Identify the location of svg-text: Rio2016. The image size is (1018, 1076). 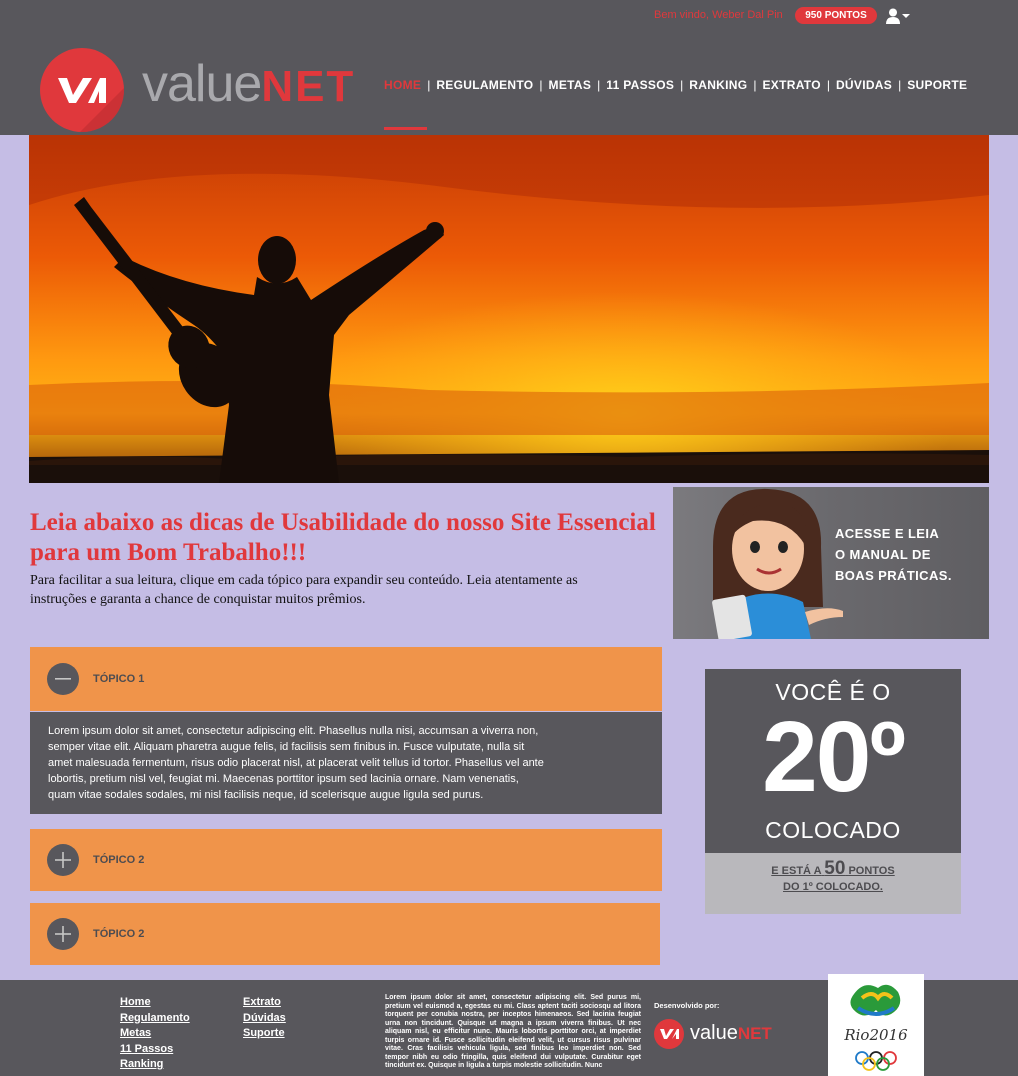
(875, 1035).